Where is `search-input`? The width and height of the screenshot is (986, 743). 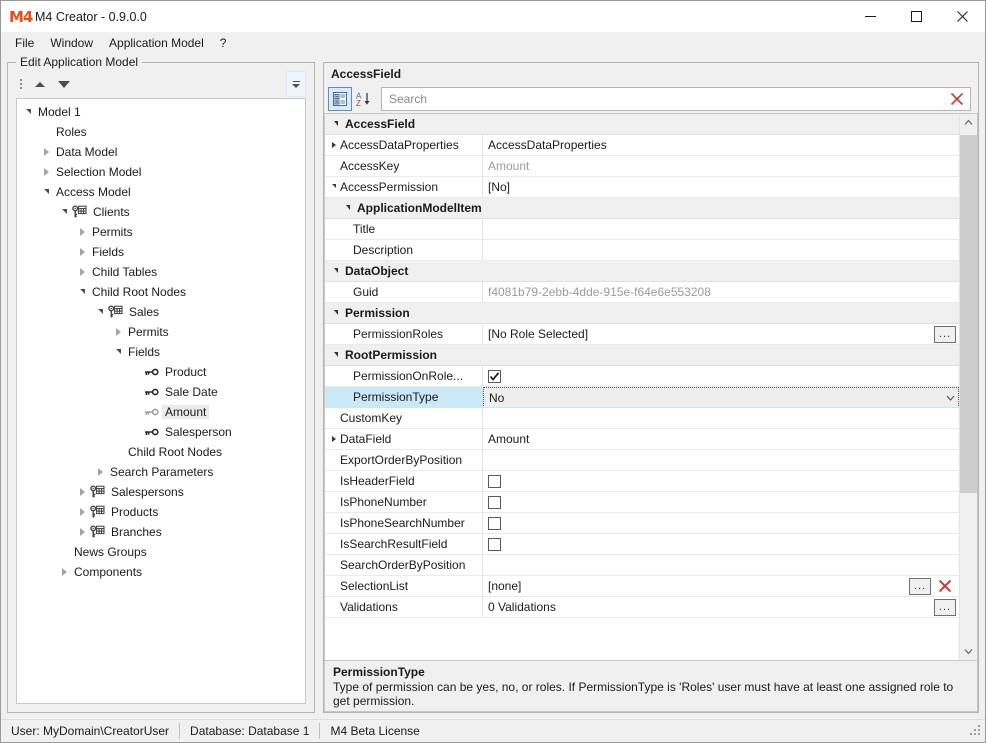
search-input is located at coordinates (666, 99).